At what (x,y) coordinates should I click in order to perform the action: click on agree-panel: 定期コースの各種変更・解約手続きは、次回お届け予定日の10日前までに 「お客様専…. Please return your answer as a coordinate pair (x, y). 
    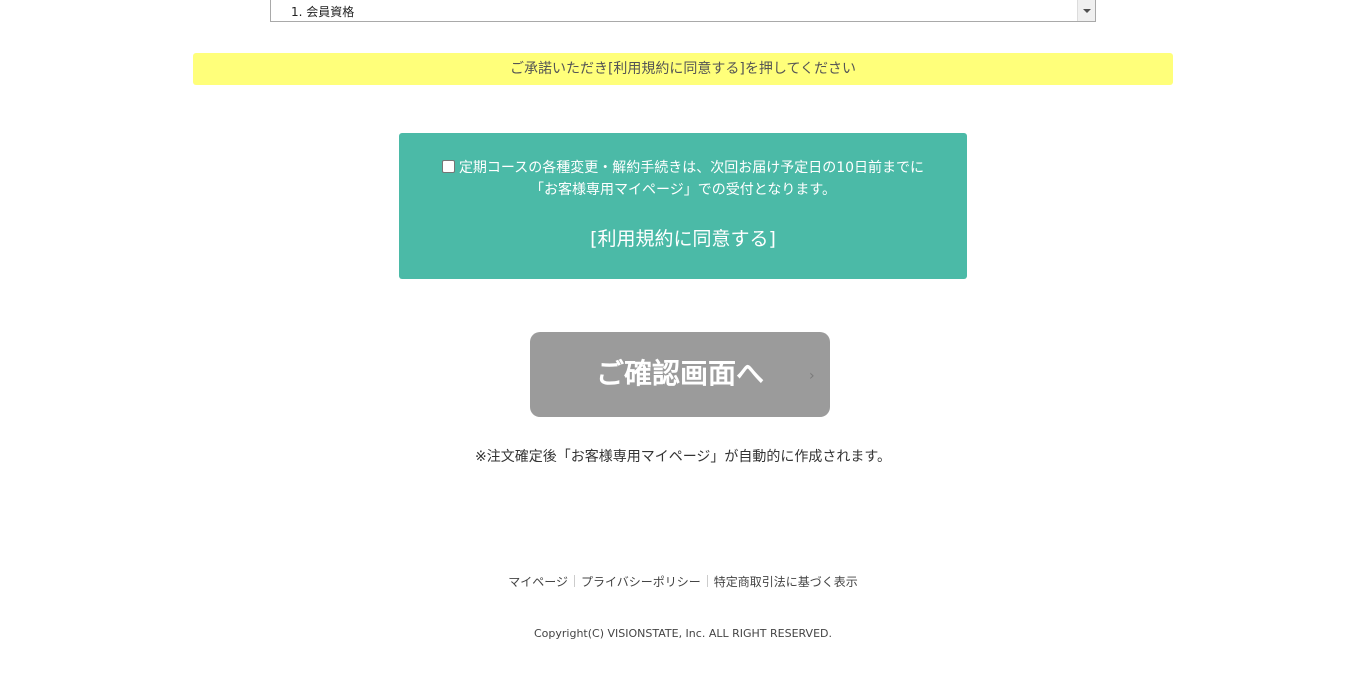
    Looking at the image, I should click on (683, 206).